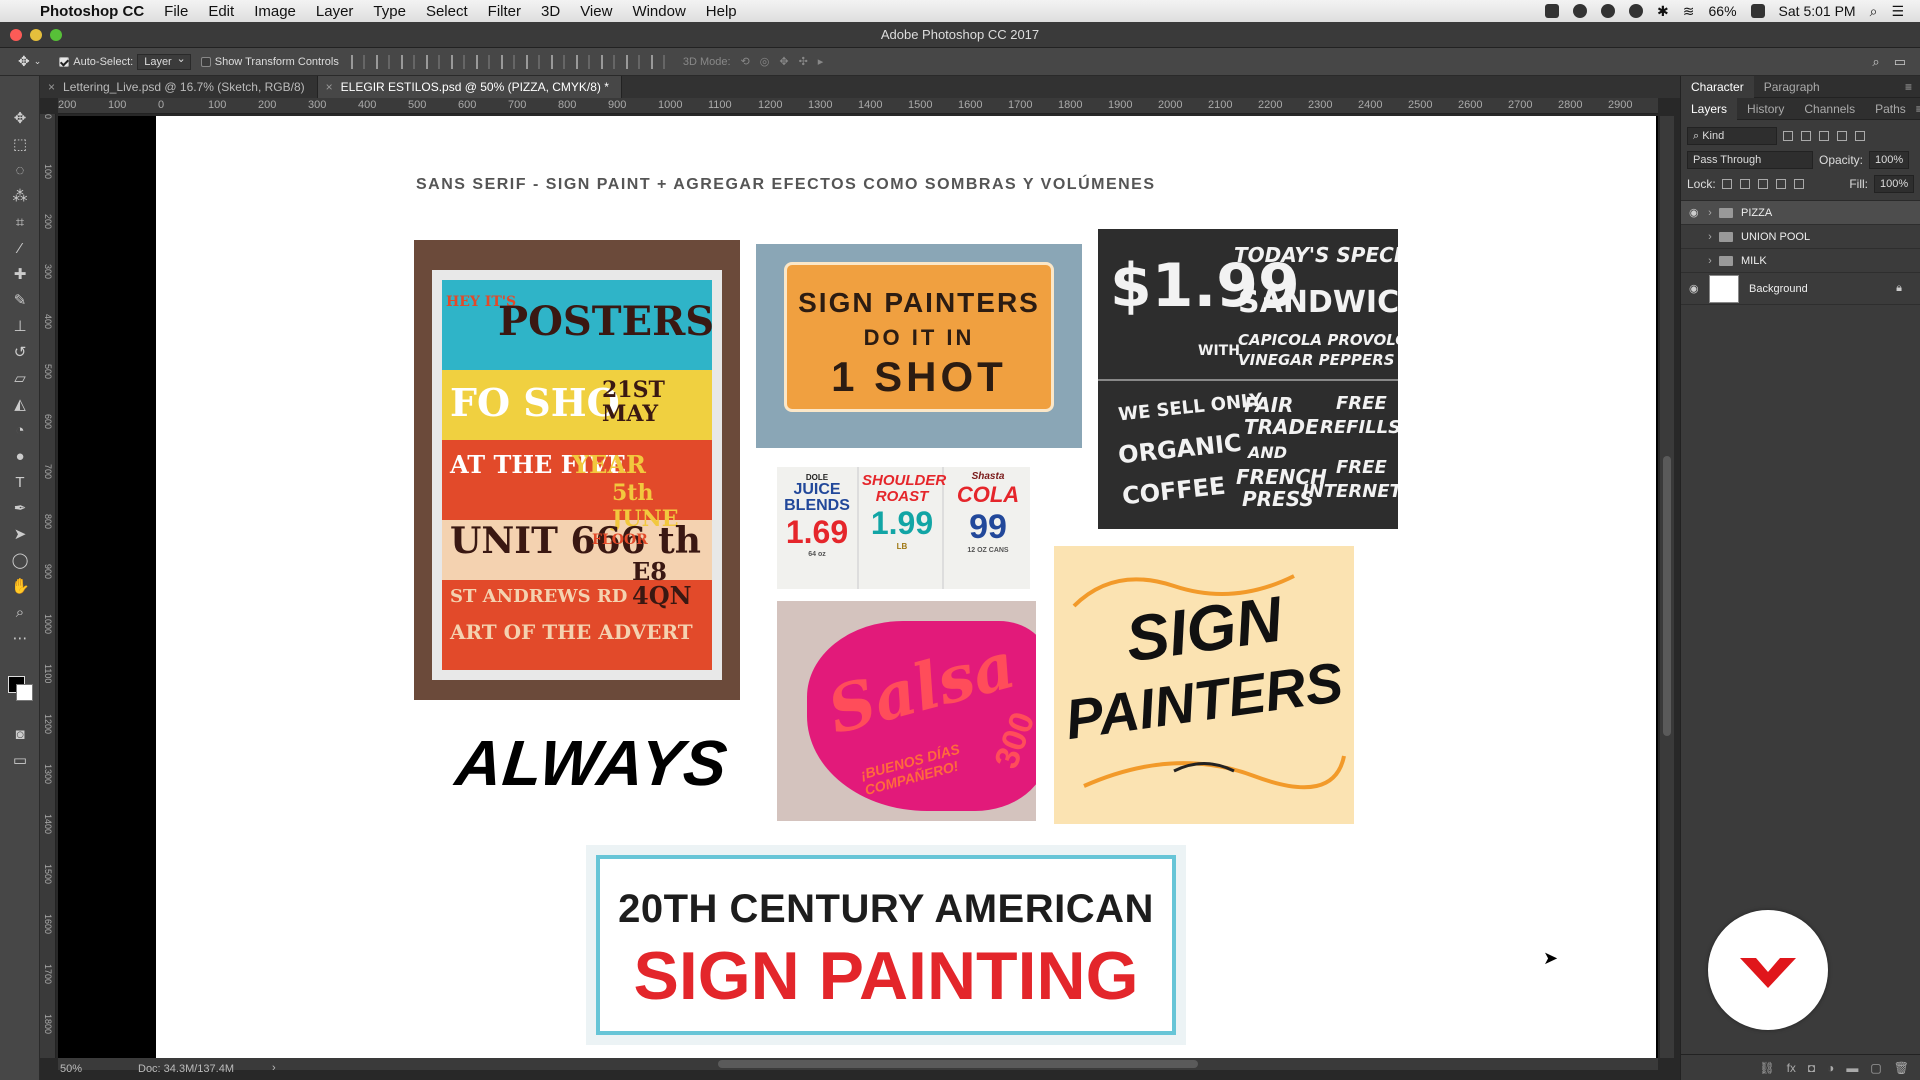 Image resolution: width=1920 pixels, height=1080 pixels. Describe the element at coordinates (64, 61) in the screenshot. I see `auto-select-checkbox` at that location.